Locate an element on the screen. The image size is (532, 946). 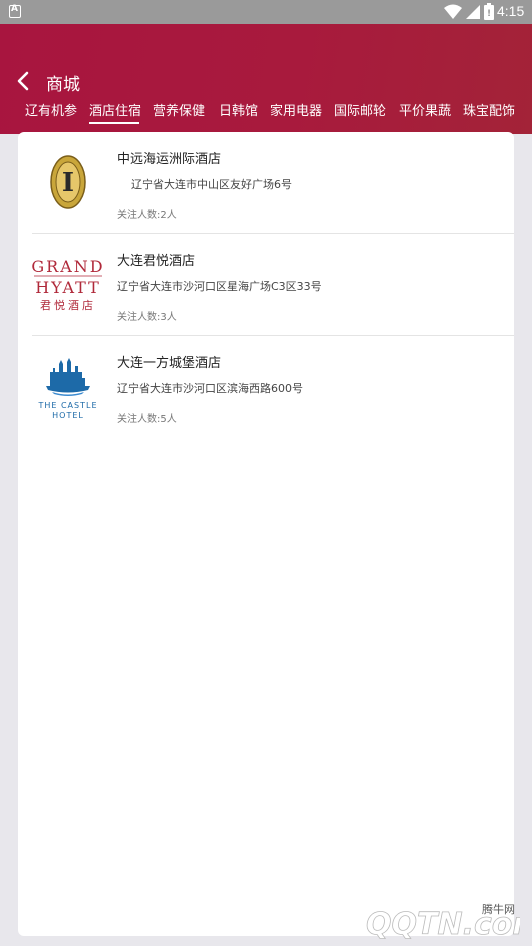
hotel-address: 辽宁省大连市沙河口区滨海西路600号 is located at coordinates (210, 388).